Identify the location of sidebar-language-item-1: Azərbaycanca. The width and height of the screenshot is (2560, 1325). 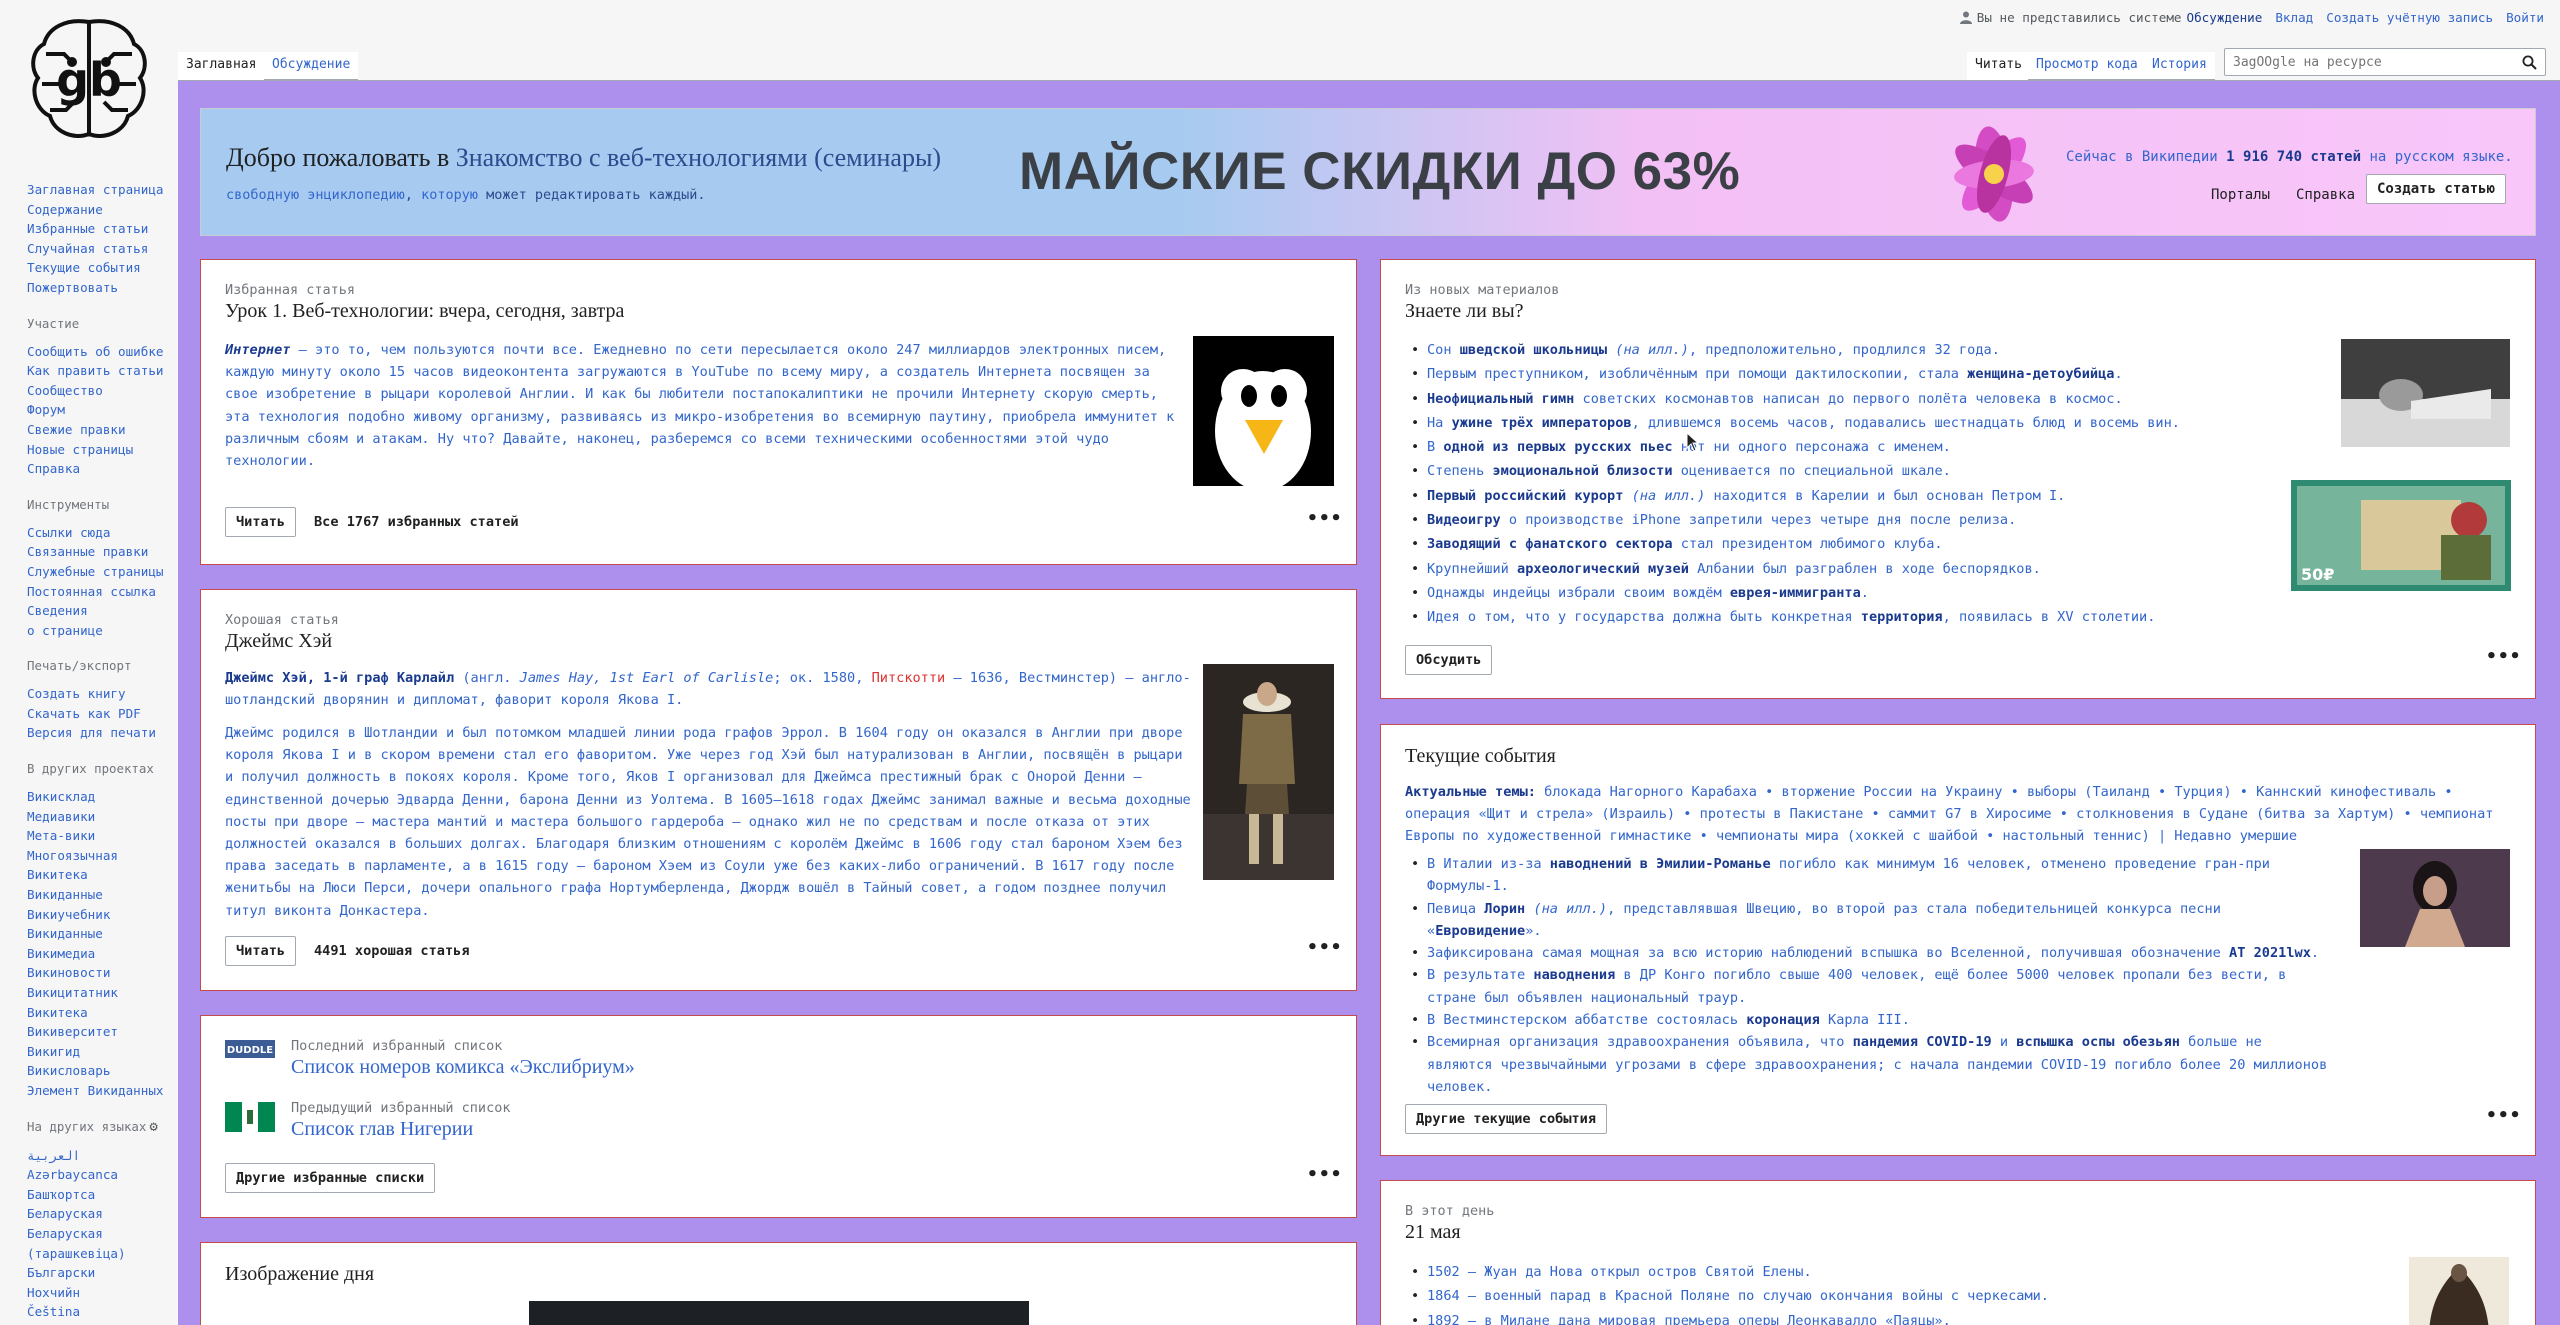
(98, 1175).